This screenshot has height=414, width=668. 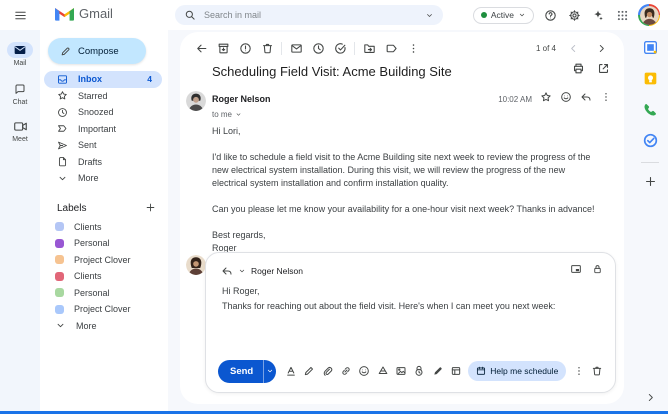 What do you see at coordinates (242, 271) in the screenshot?
I see `reply-type-chevron-icon` at bounding box center [242, 271].